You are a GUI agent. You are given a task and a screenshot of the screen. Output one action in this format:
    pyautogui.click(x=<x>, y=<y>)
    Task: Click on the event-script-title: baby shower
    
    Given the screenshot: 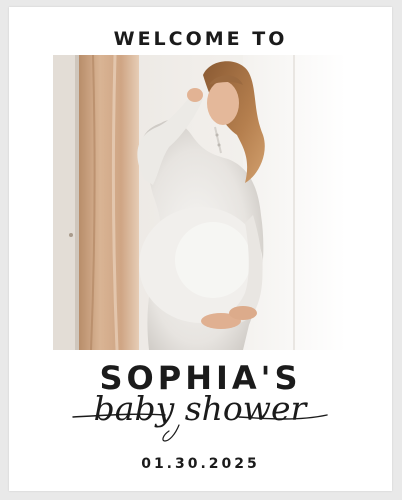 What is the action you would take?
    pyautogui.click(x=200, y=415)
    